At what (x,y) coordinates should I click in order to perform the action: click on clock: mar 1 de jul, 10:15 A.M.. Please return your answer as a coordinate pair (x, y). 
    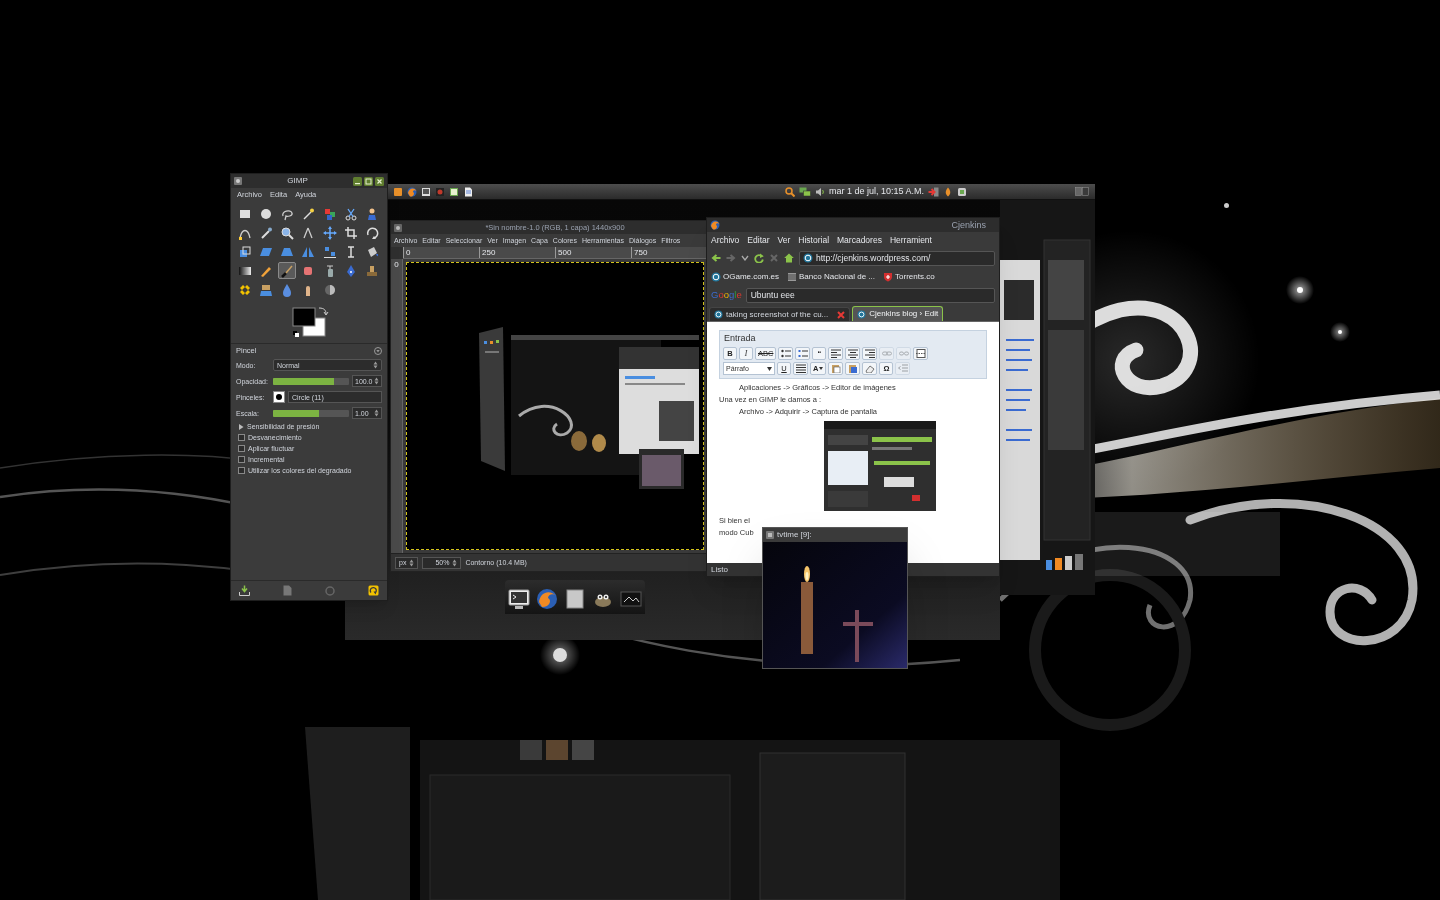
    Looking at the image, I should click on (876, 191).